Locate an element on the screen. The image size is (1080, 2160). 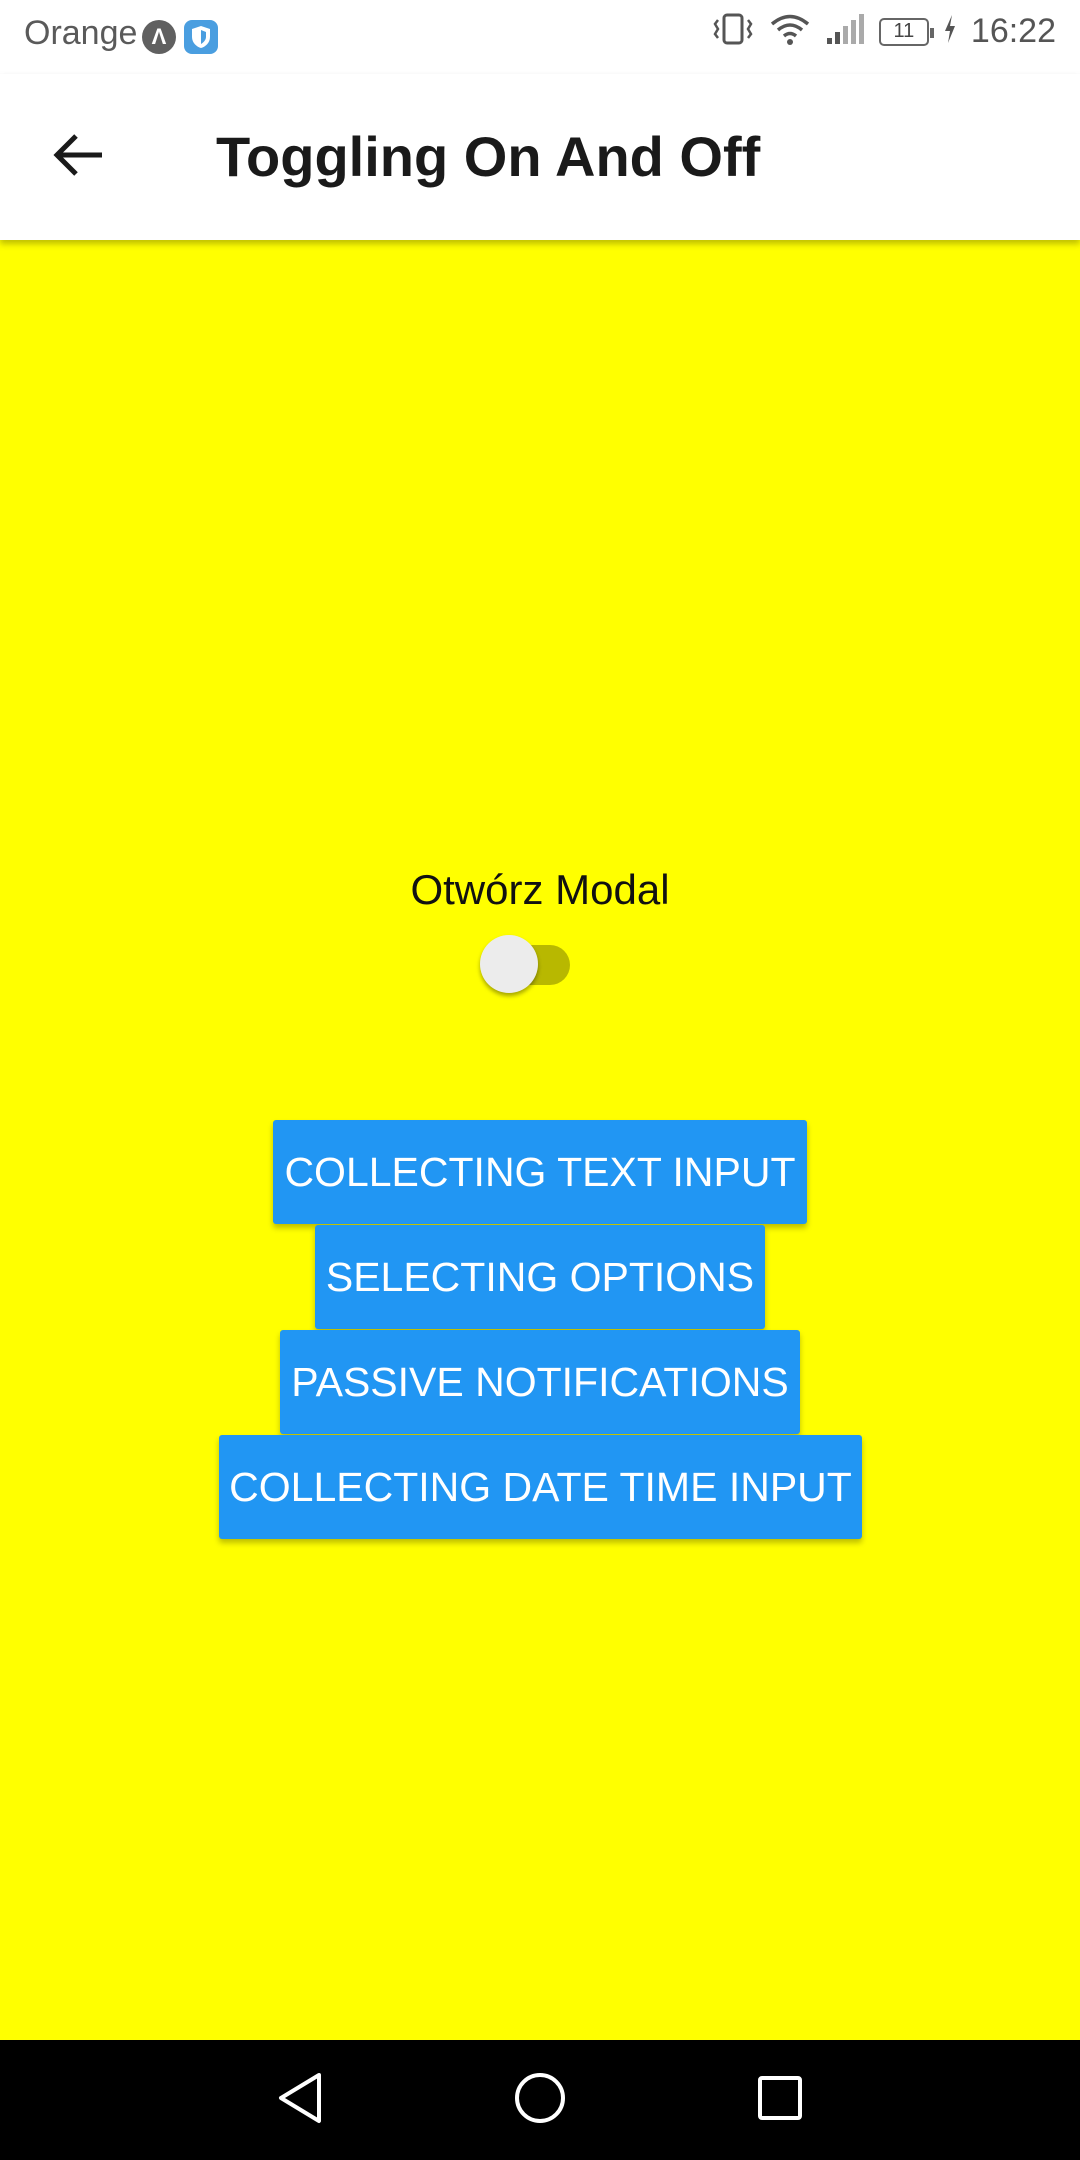
app-notification-icon: Λ is located at coordinates (159, 37).